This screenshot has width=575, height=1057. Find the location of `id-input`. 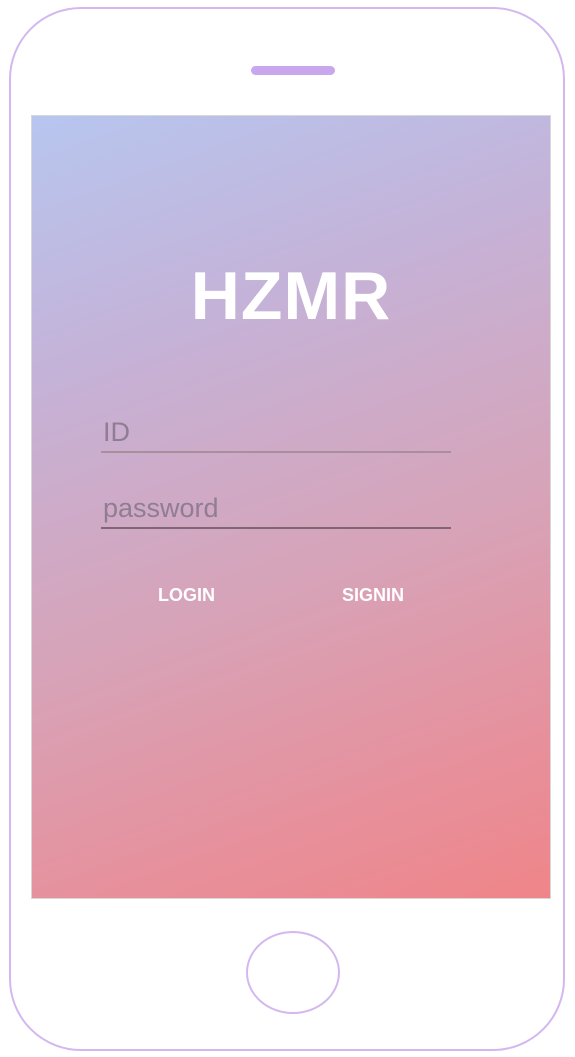

id-input is located at coordinates (276, 432).